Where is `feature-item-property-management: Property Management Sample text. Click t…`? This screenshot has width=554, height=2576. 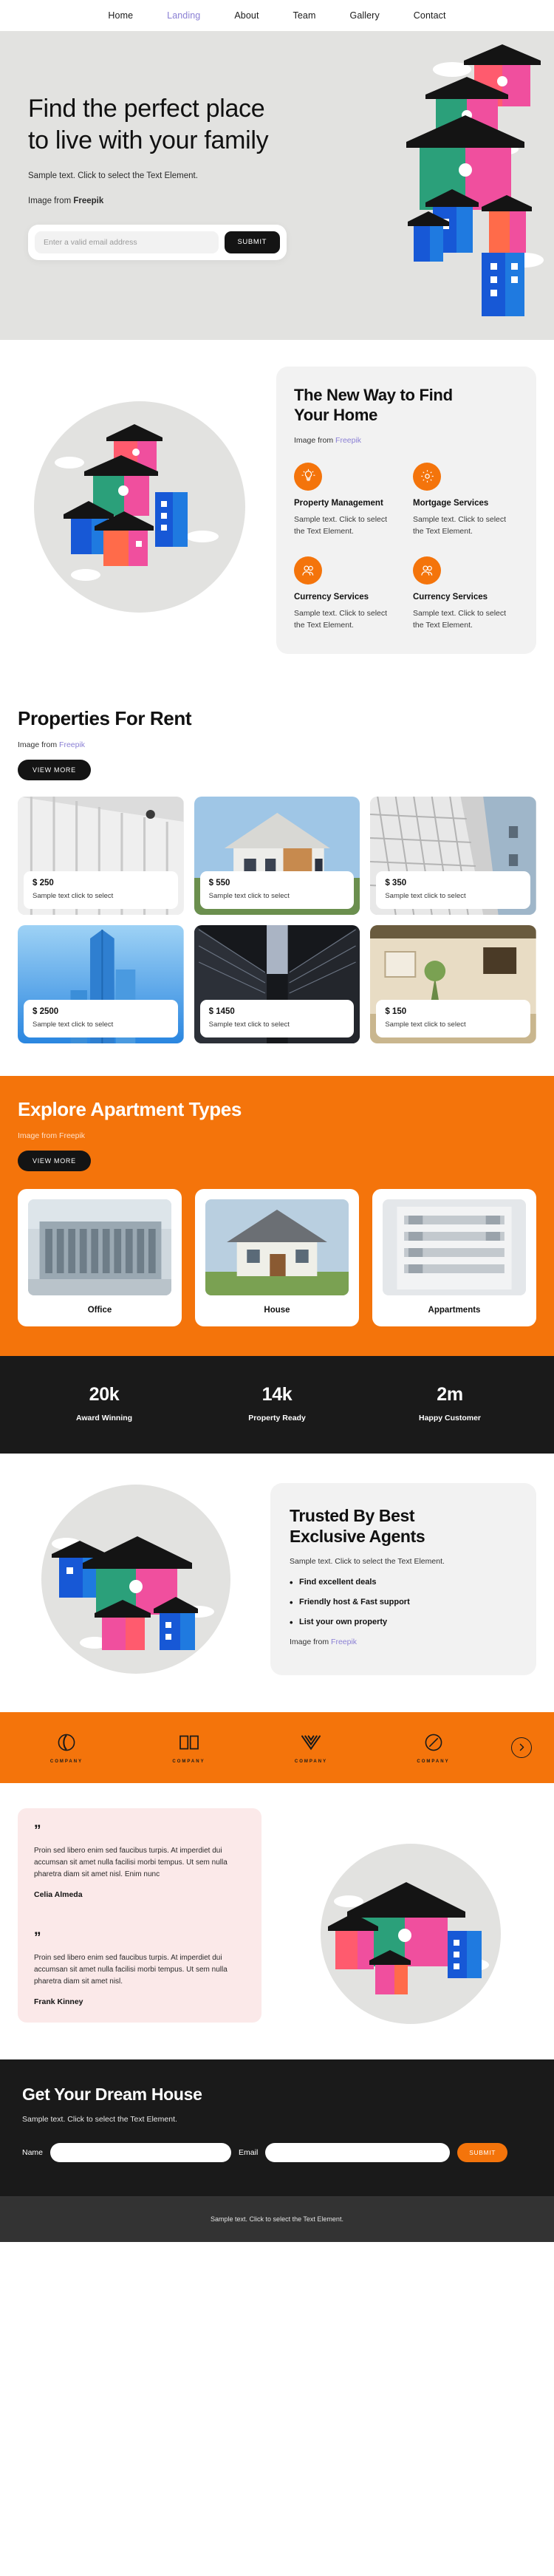
feature-item-property-management: Property Management Sample text. Click t… is located at coordinates (347, 500).